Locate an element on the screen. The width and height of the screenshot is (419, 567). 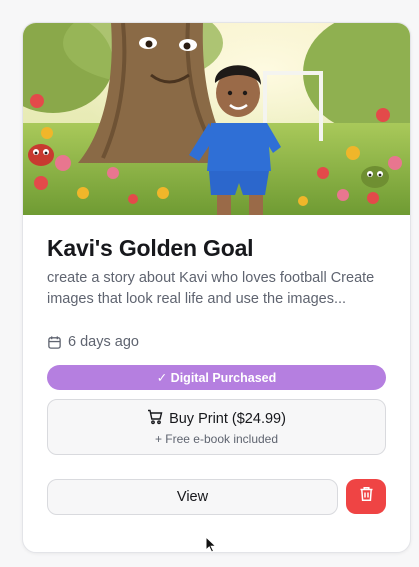
date-label: 6 days ago is located at coordinates (103, 342).